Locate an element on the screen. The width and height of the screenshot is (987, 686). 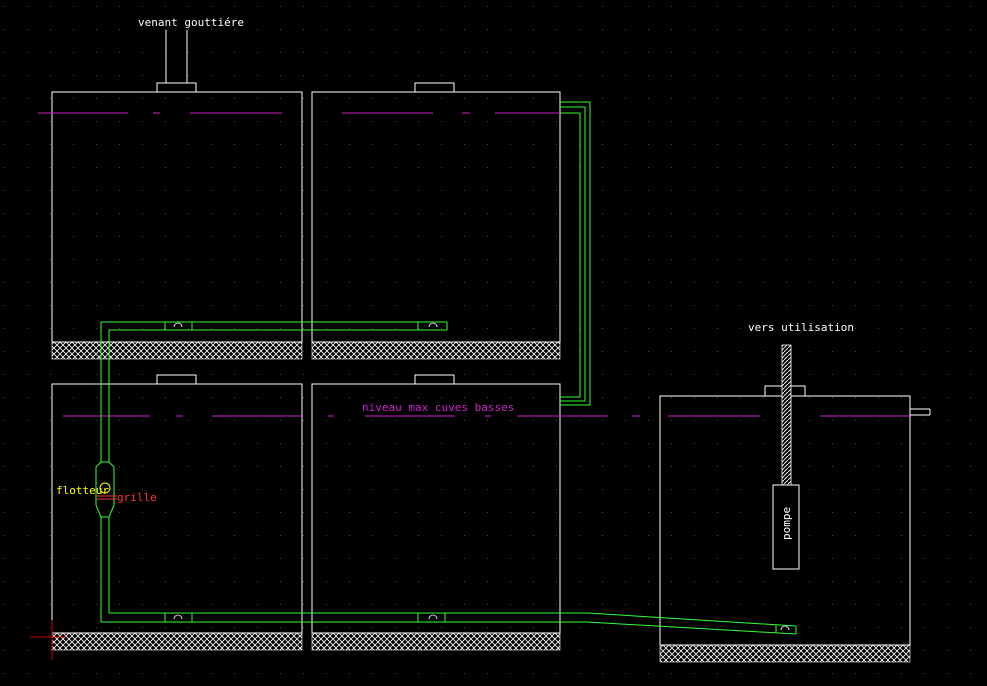
tank-lower-left is located at coordinates (177, 508).